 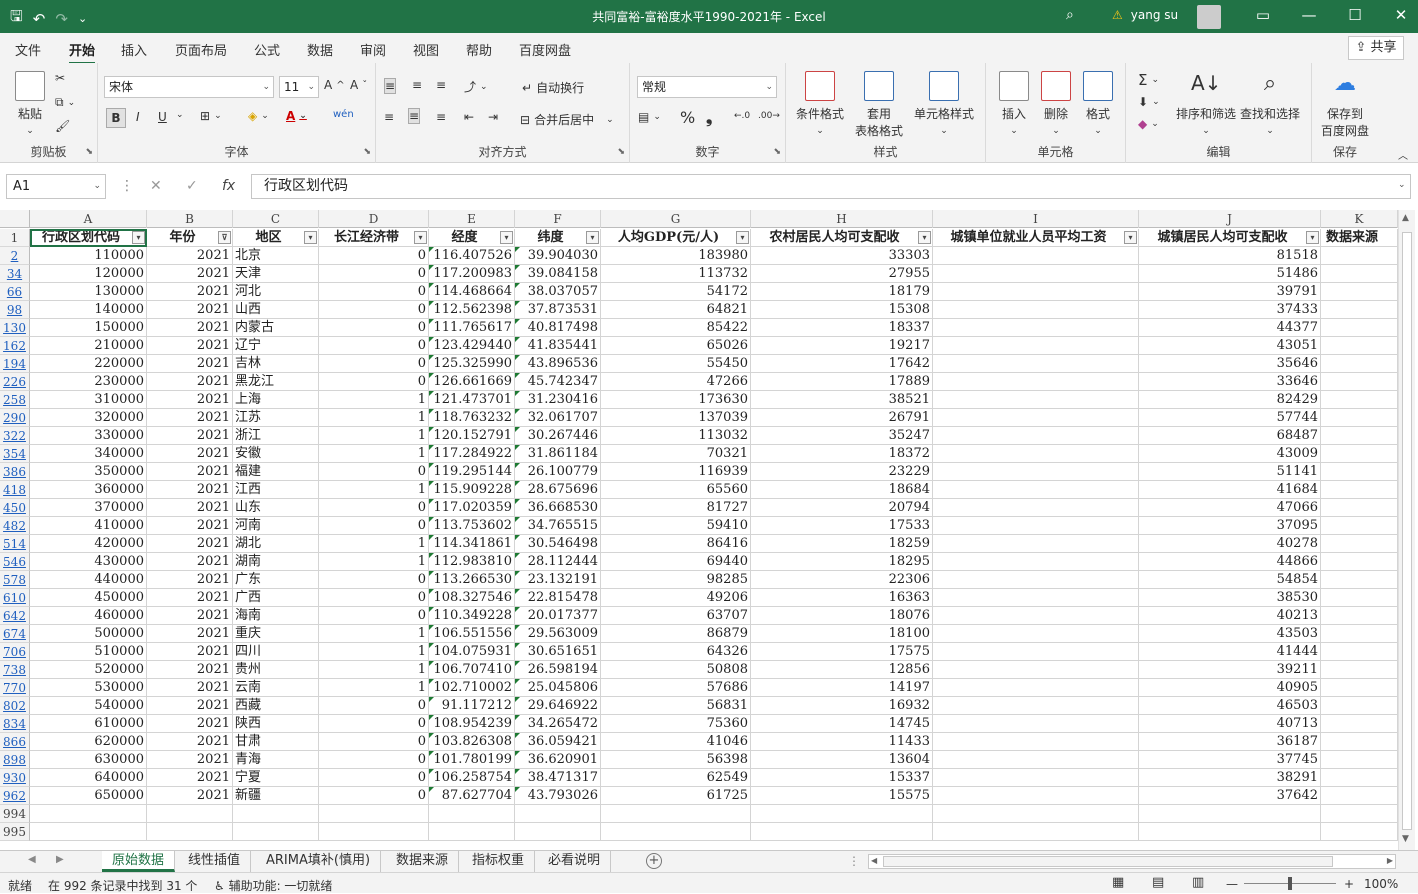 I want to click on cell: 海南, so click(x=276, y=616).